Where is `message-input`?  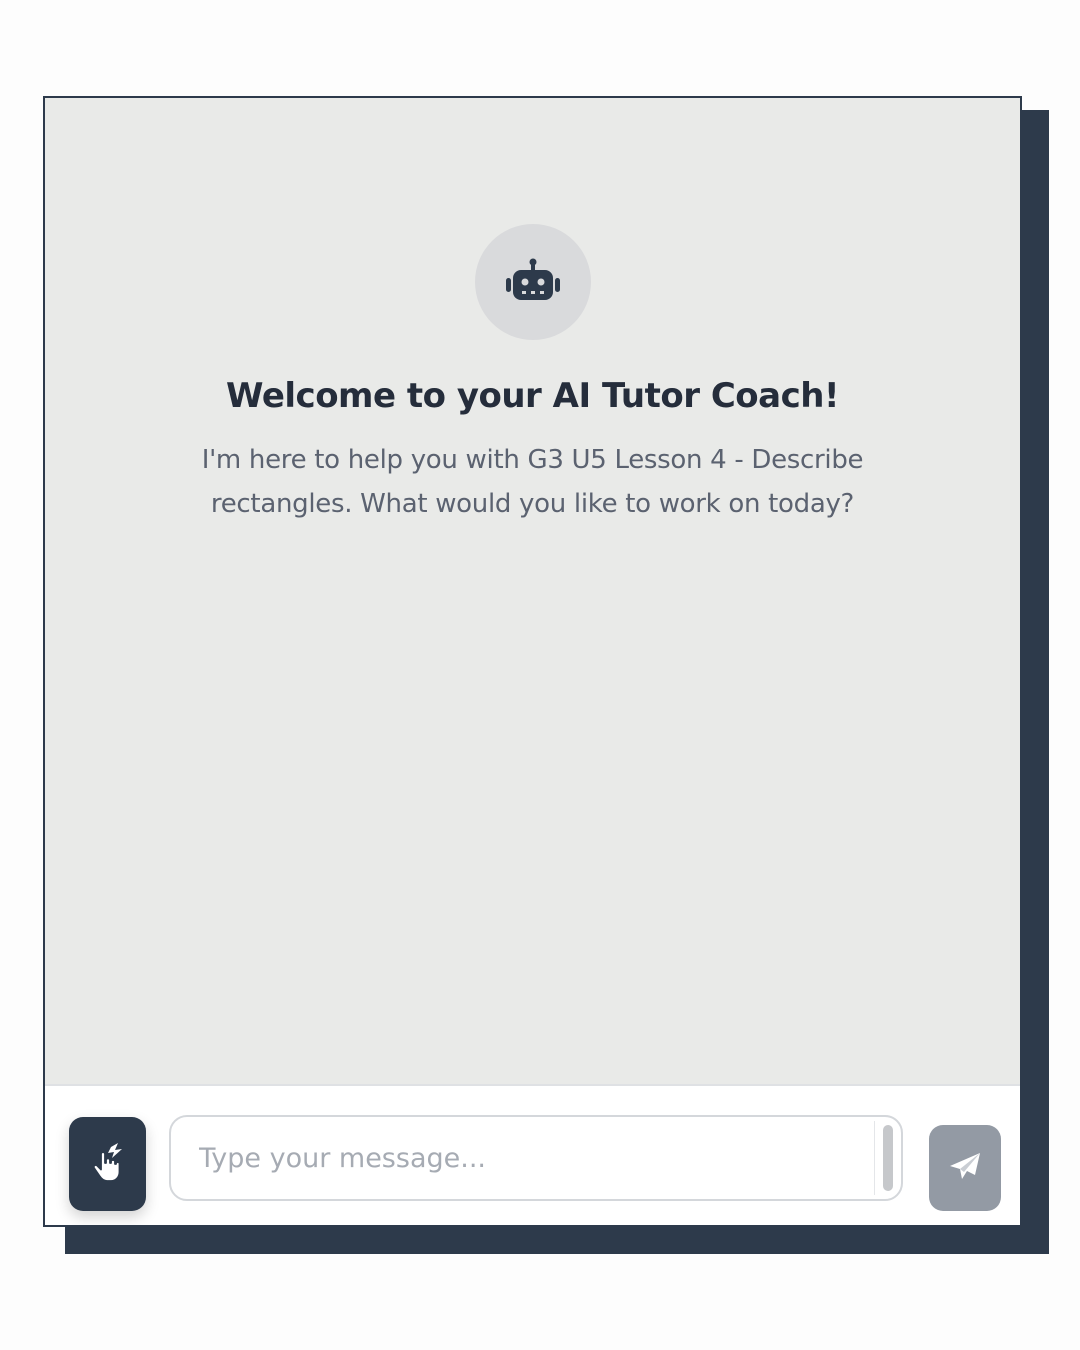
message-input is located at coordinates (534, 1158).